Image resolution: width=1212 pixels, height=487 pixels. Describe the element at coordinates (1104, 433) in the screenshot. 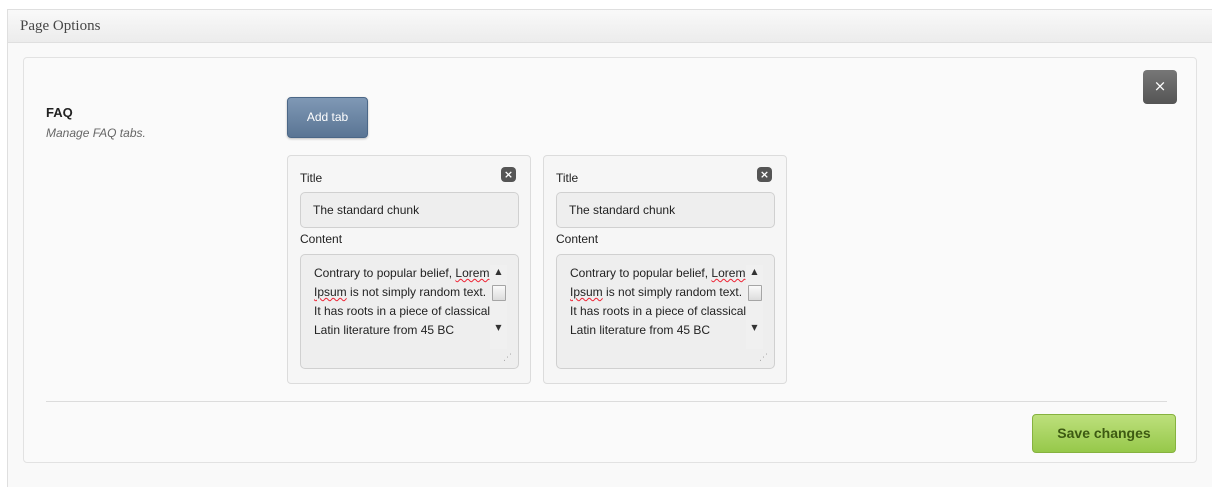

I see `save-changes-button: Save changes` at that location.